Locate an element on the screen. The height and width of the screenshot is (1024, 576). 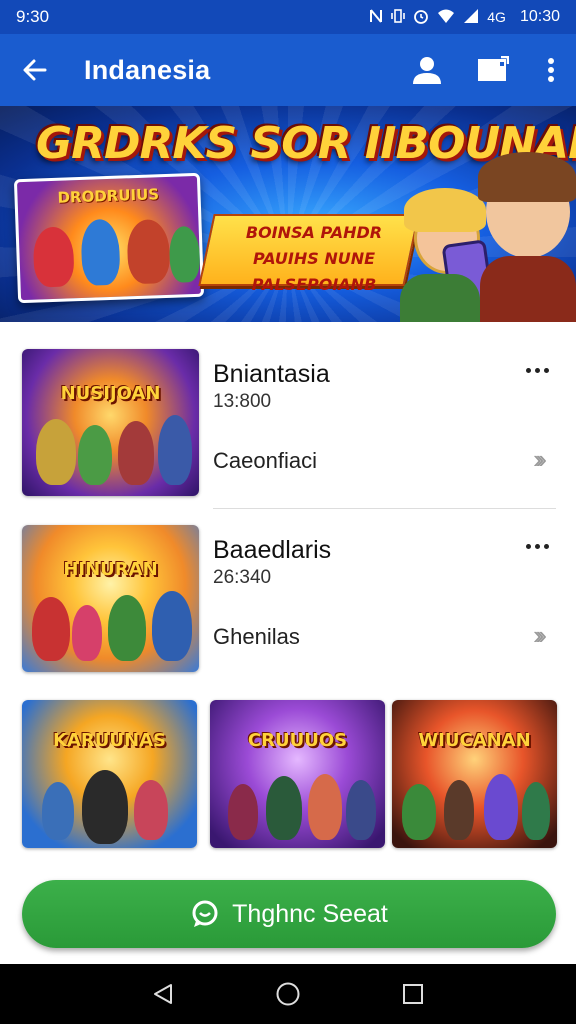
network-label: 4G is located at coordinates (496, 17).